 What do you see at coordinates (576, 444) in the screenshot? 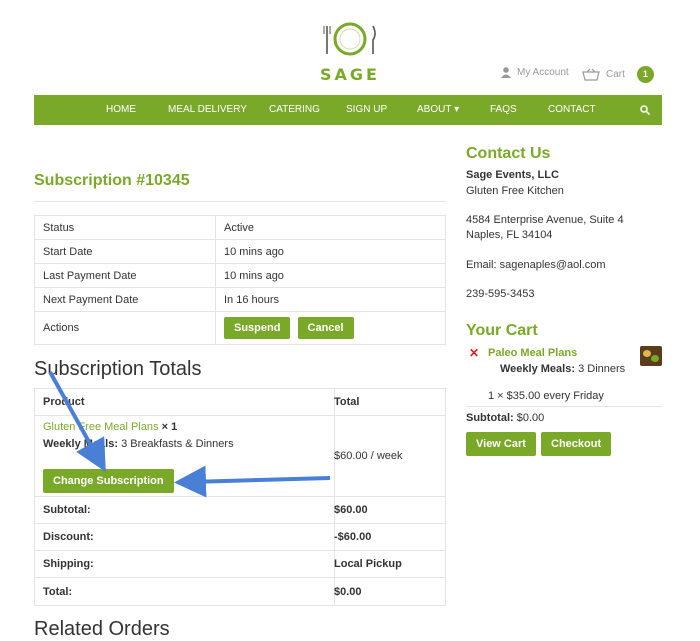
I see `checkout-button: Checkout` at bounding box center [576, 444].